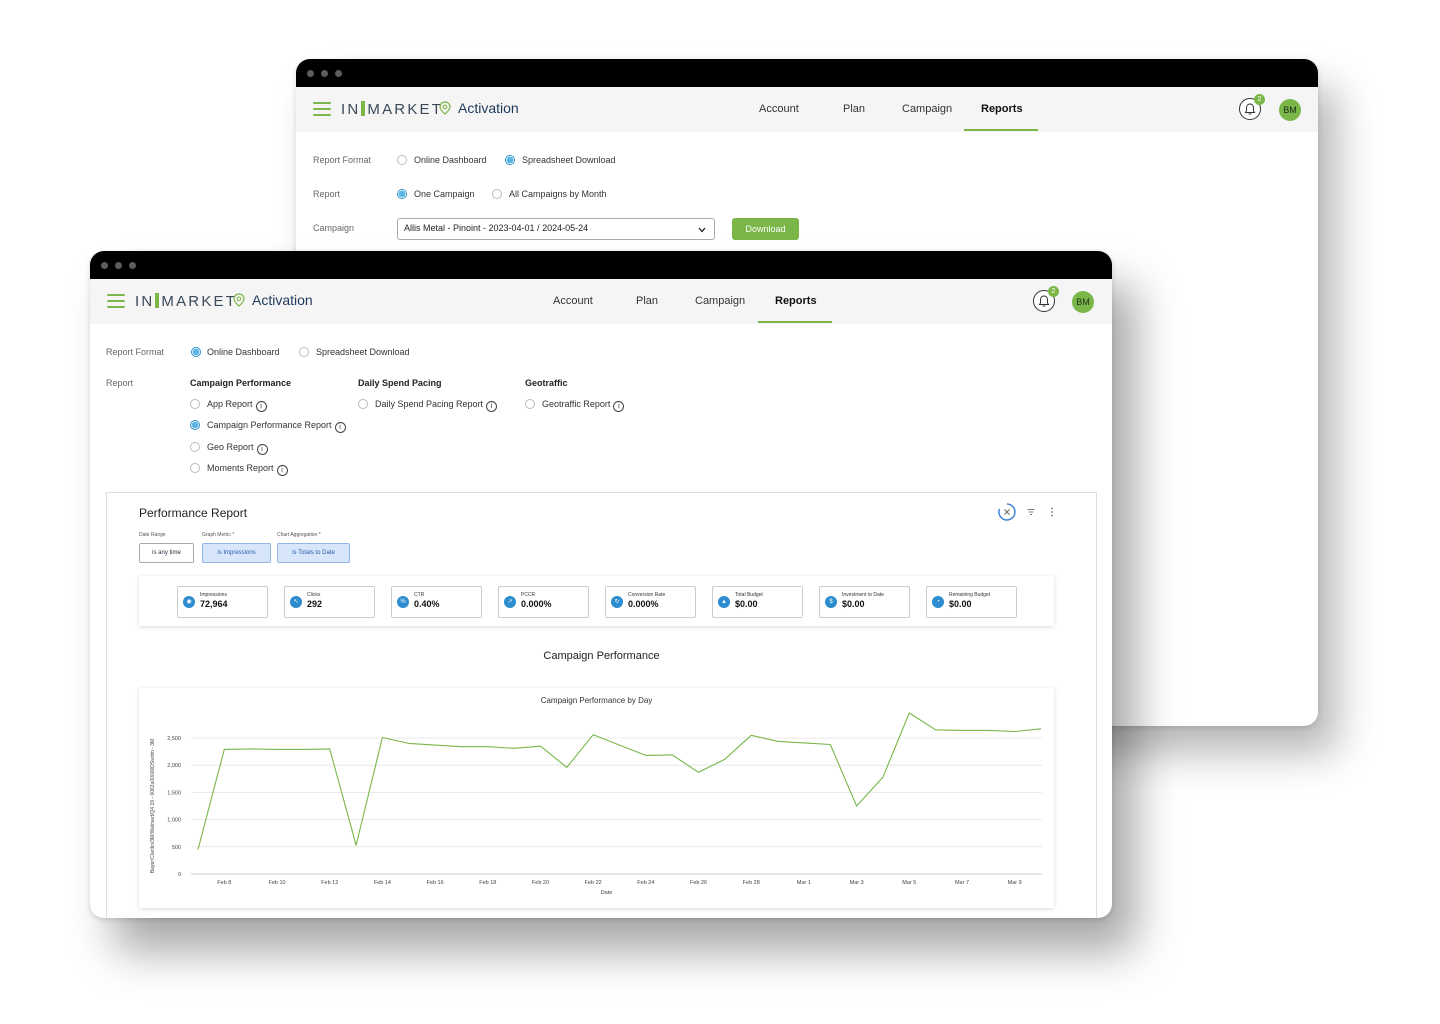 The width and height of the screenshot is (1440, 1024). What do you see at coordinates (938, 602) in the screenshot?
I see `remaining-icon: ◔` at bounding box center [938, 602].